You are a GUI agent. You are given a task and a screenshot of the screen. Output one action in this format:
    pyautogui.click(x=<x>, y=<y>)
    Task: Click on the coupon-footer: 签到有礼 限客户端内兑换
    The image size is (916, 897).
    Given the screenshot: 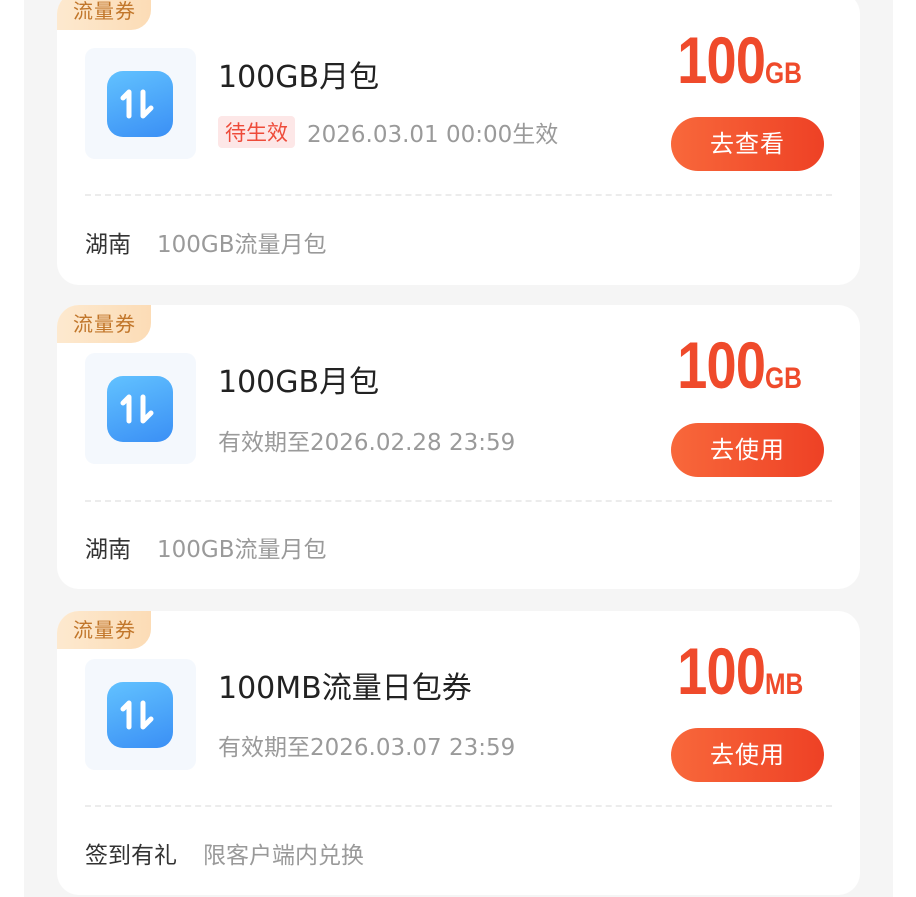 What is the action you would take?
    pyautogui.click(x=224, y=853)
    